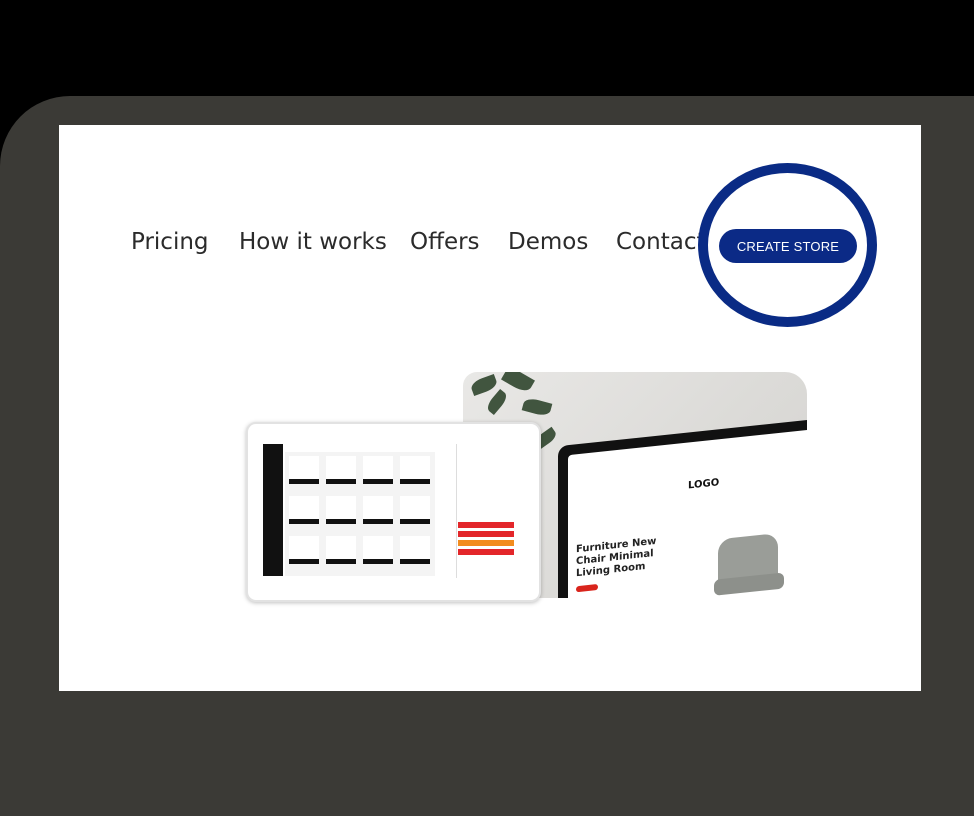  I want to click on tablet-sidebar, so click(273, 510).